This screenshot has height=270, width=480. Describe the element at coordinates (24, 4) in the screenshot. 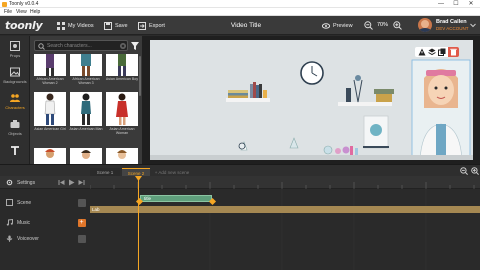

I see `window-title: Toonly v0.0.4` at that location.